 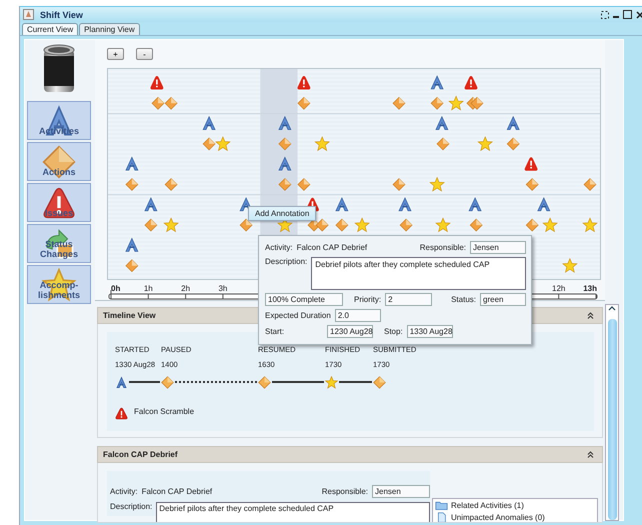 I want to click on maximize-icon, so click(x=627, y=14).